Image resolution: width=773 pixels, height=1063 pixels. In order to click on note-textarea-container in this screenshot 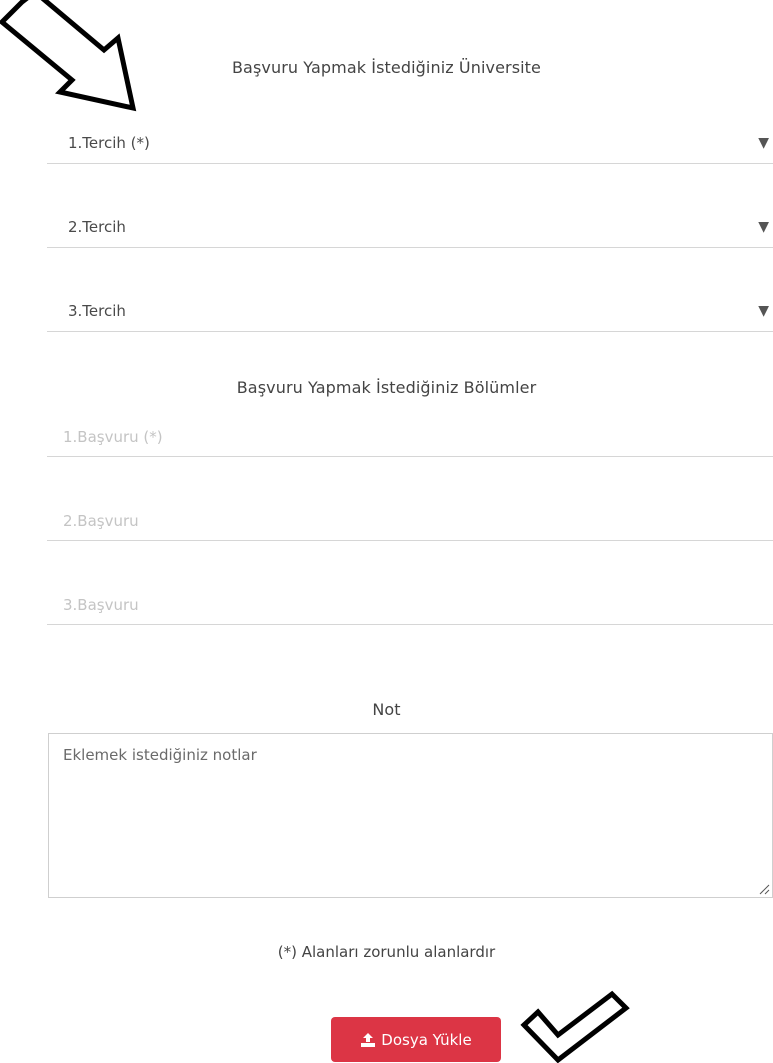, I will do `click(410, 815)`.